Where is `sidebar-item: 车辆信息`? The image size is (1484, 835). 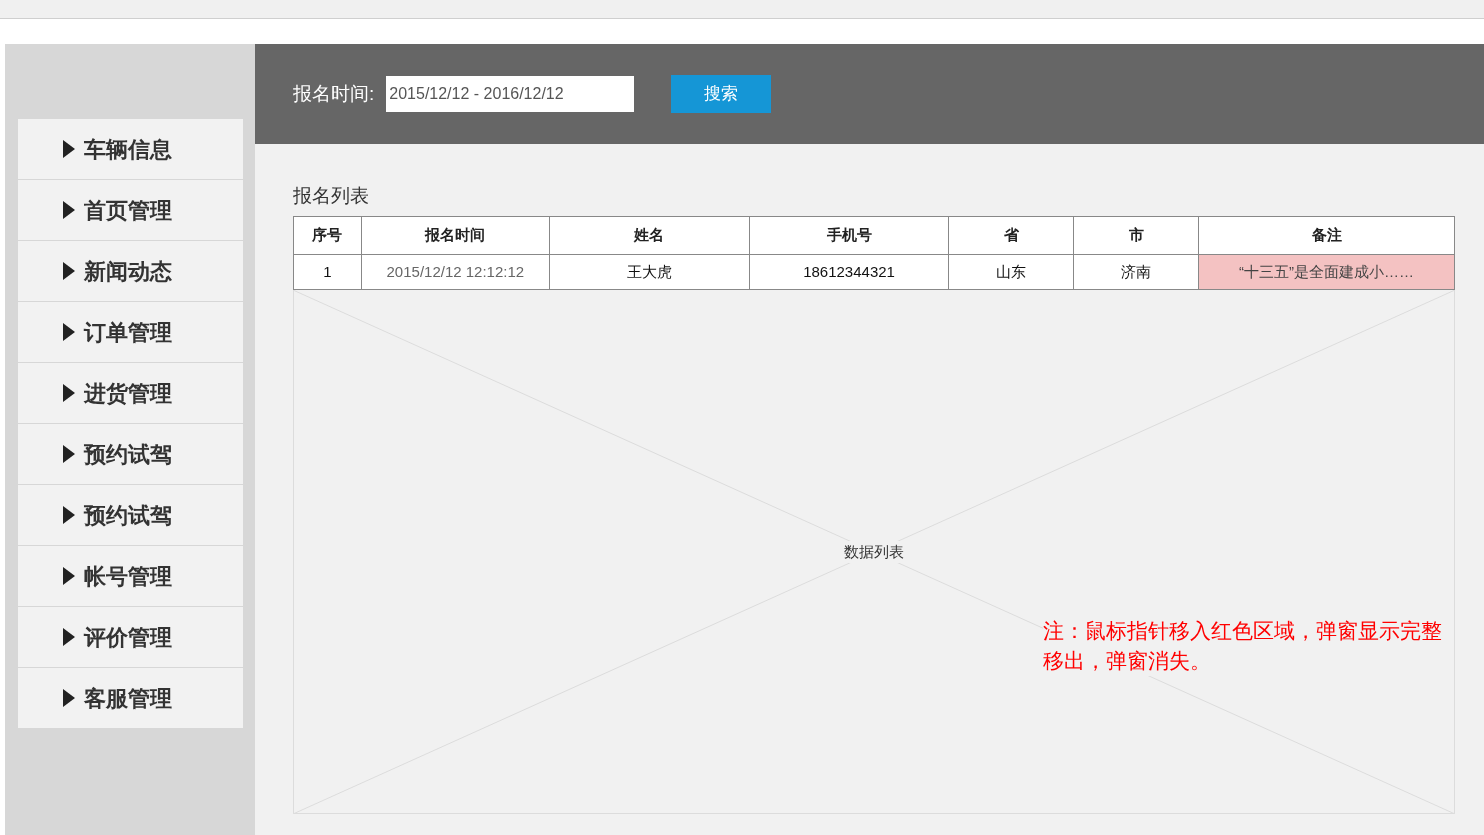 sidebar-item: 车辆信息 is located at coordinates (130, 149).